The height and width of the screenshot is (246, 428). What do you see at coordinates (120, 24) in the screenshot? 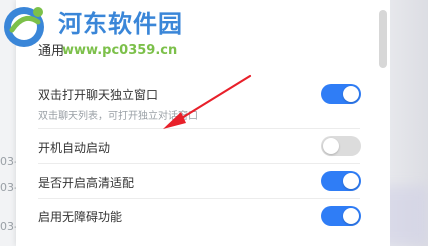
I see `watermark-site-name: 河东软件园` at bounding box center [120, 24].